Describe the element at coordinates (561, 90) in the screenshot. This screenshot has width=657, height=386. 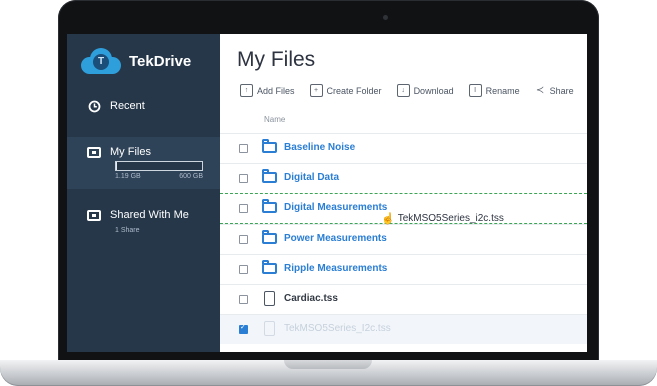
I see `share-label: Share` at that location.